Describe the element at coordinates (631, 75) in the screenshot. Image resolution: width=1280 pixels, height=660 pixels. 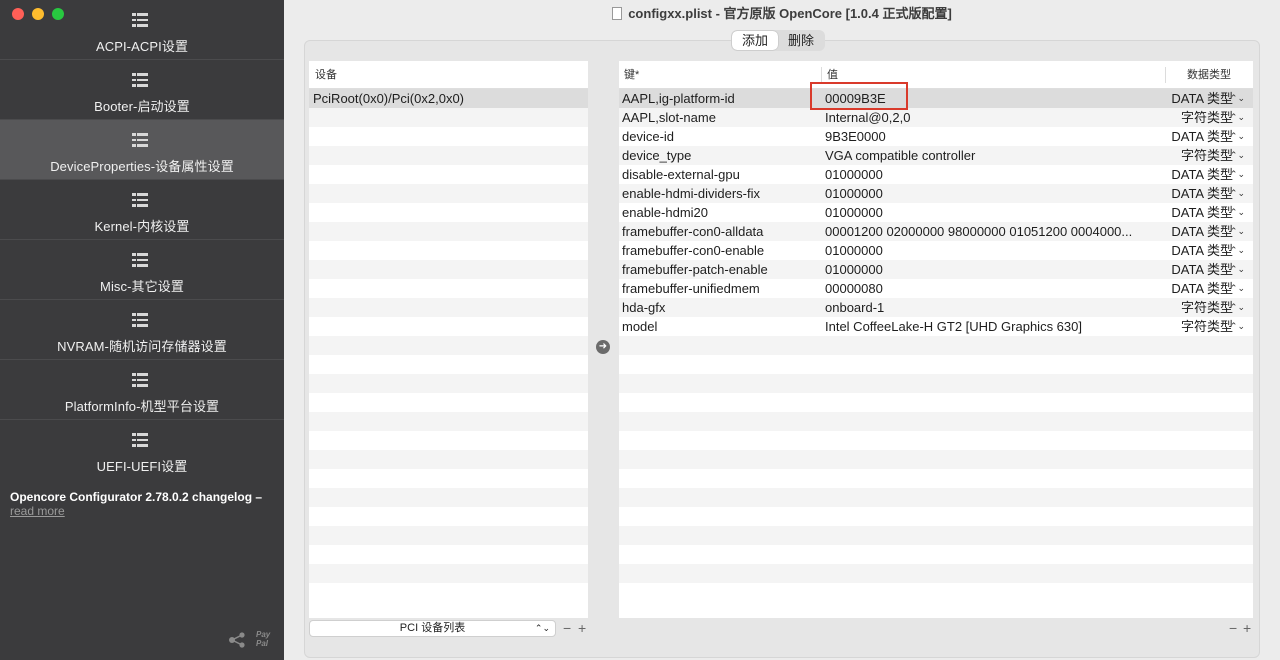
I see `key-column-header: 键*` at that location.